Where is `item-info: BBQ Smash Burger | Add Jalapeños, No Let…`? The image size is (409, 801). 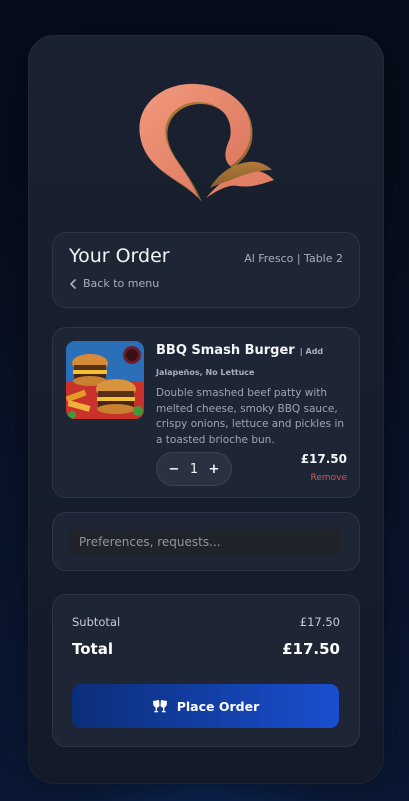 item-info: BBQ Smash Burger | Add Jalapeños, No Let… is located at coordinates (252, 394).